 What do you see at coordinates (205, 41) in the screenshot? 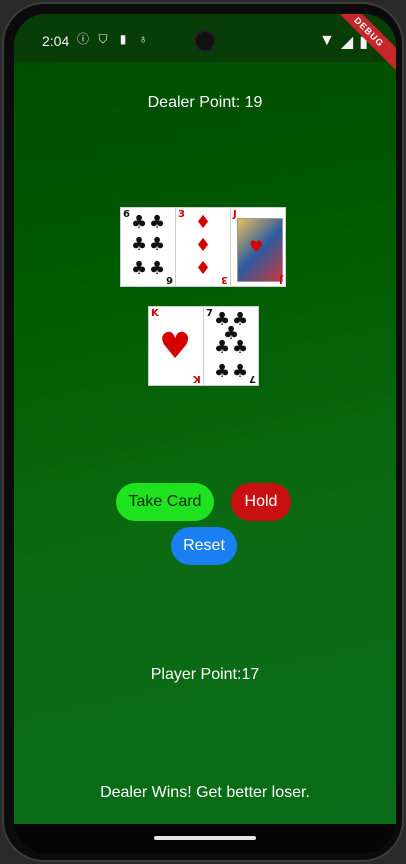
I see `front-camera` at bounding box center [205, 41].